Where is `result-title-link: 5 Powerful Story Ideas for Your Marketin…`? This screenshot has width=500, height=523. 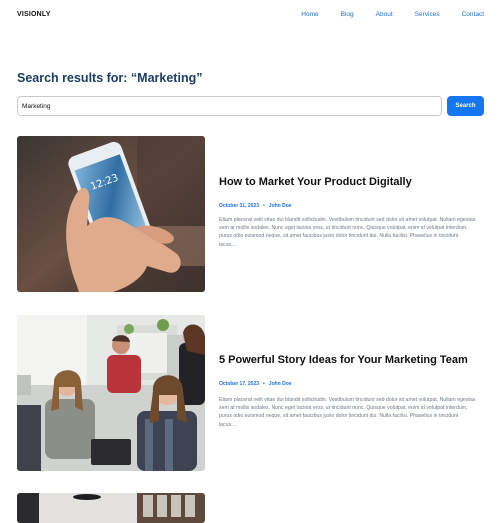
result-title-link: 5 Powerful Story Ideas for Your Marketin… is located at coordinates (343, 360).